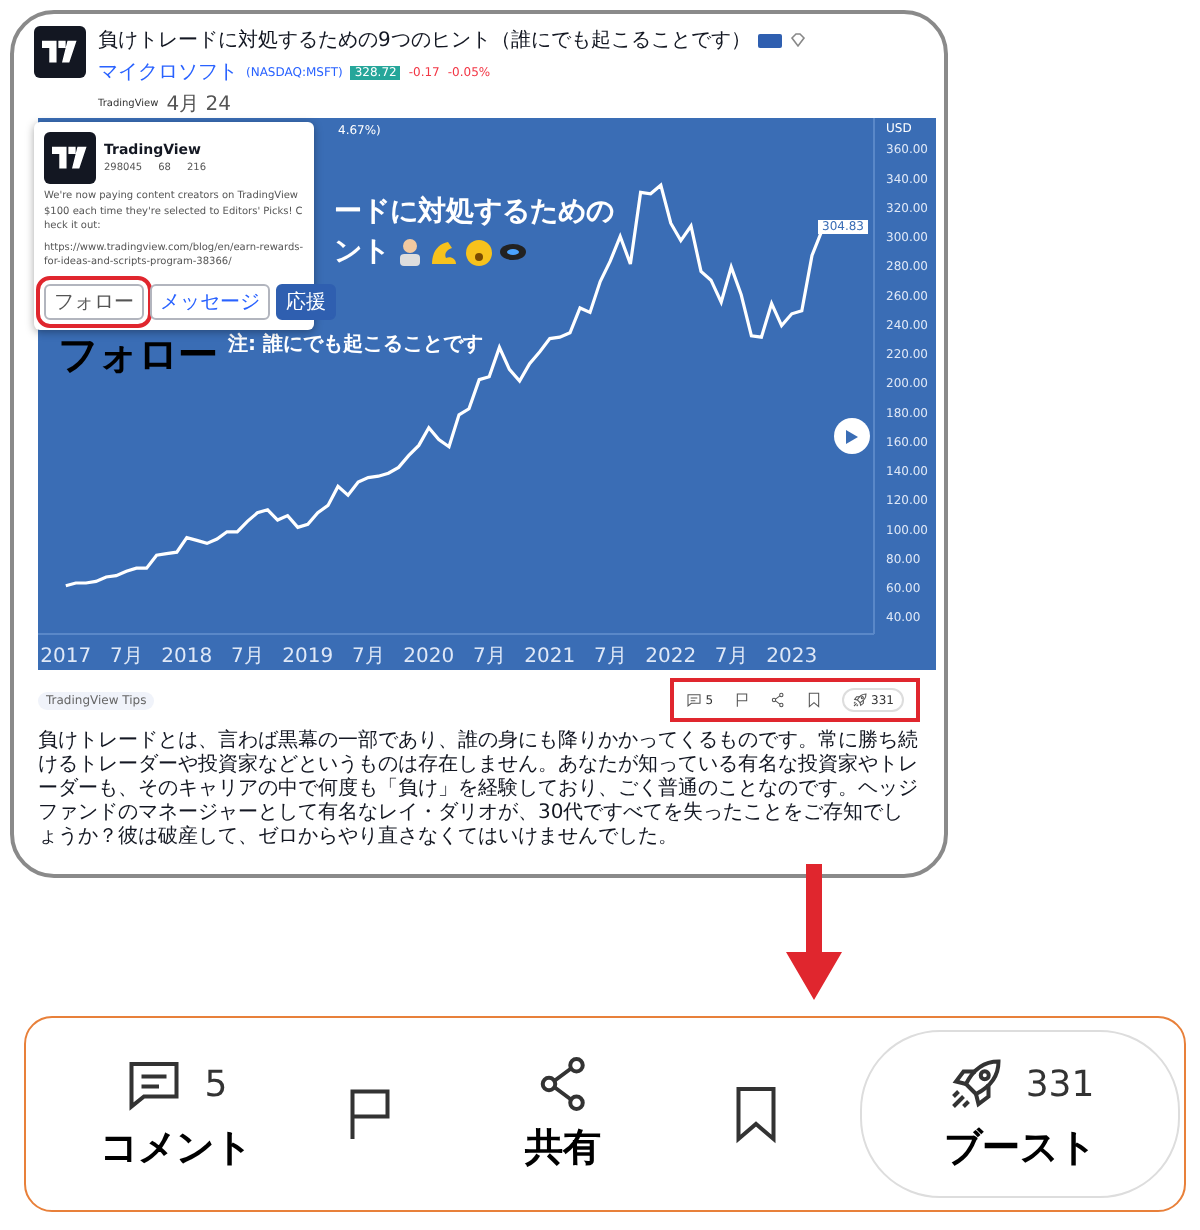 The width and height of the screenshot is (1200, 1230). I want to click on x-tick-label: 2022, so click(671, 657).